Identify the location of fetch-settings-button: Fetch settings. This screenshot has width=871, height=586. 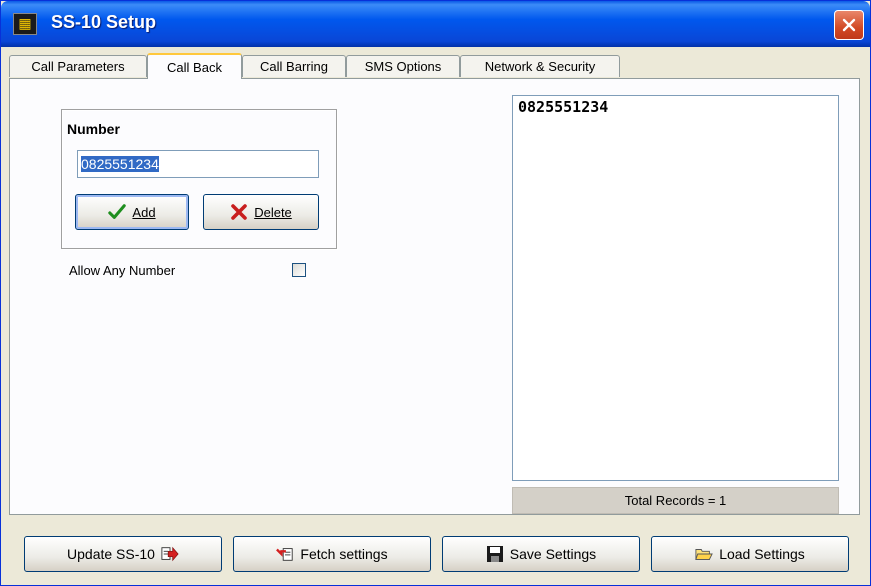
(332, 554).